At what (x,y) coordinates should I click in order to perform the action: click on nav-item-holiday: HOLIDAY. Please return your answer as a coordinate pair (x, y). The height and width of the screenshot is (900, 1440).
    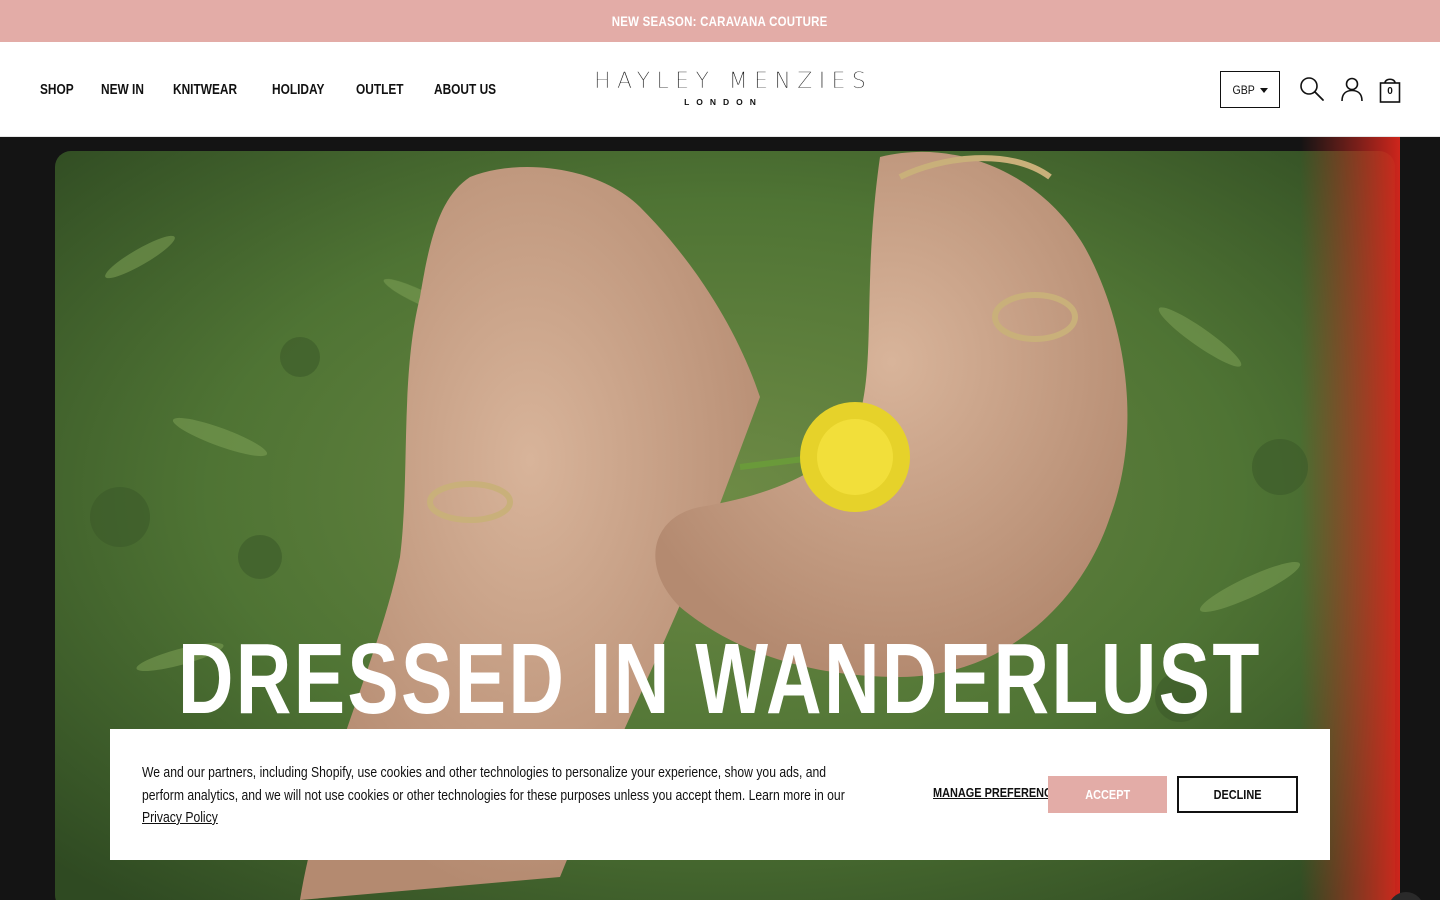
    Looking at the image, I should click on (298, 90).